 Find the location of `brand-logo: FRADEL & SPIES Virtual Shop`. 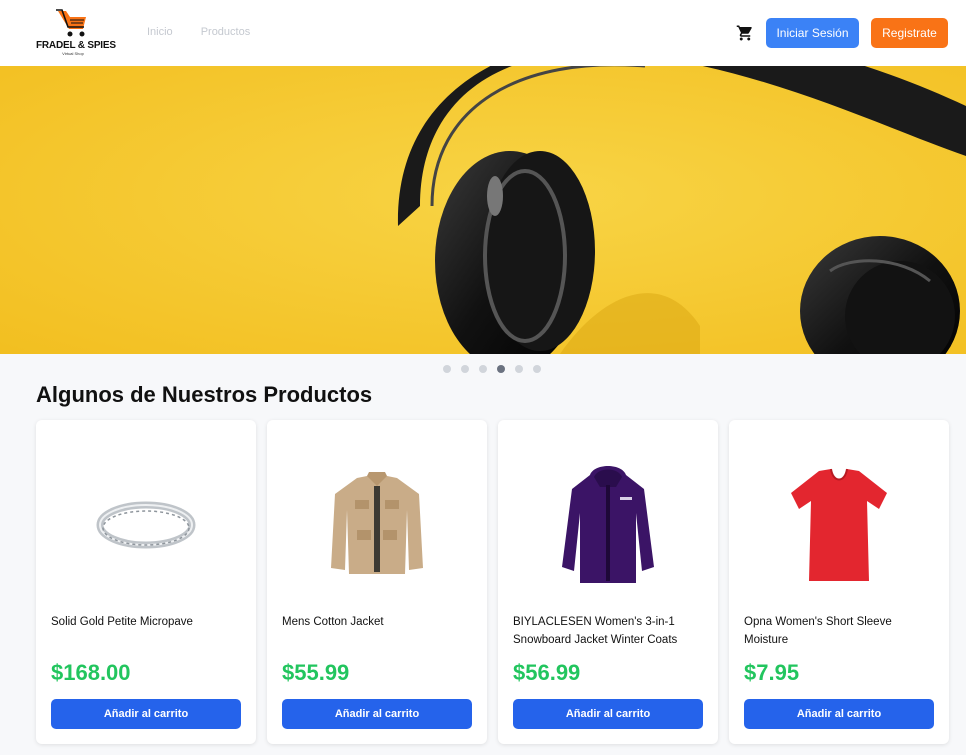

brand-logo: FRADEL & SPIES Virtual Shop is located at coordinates (76, 33).